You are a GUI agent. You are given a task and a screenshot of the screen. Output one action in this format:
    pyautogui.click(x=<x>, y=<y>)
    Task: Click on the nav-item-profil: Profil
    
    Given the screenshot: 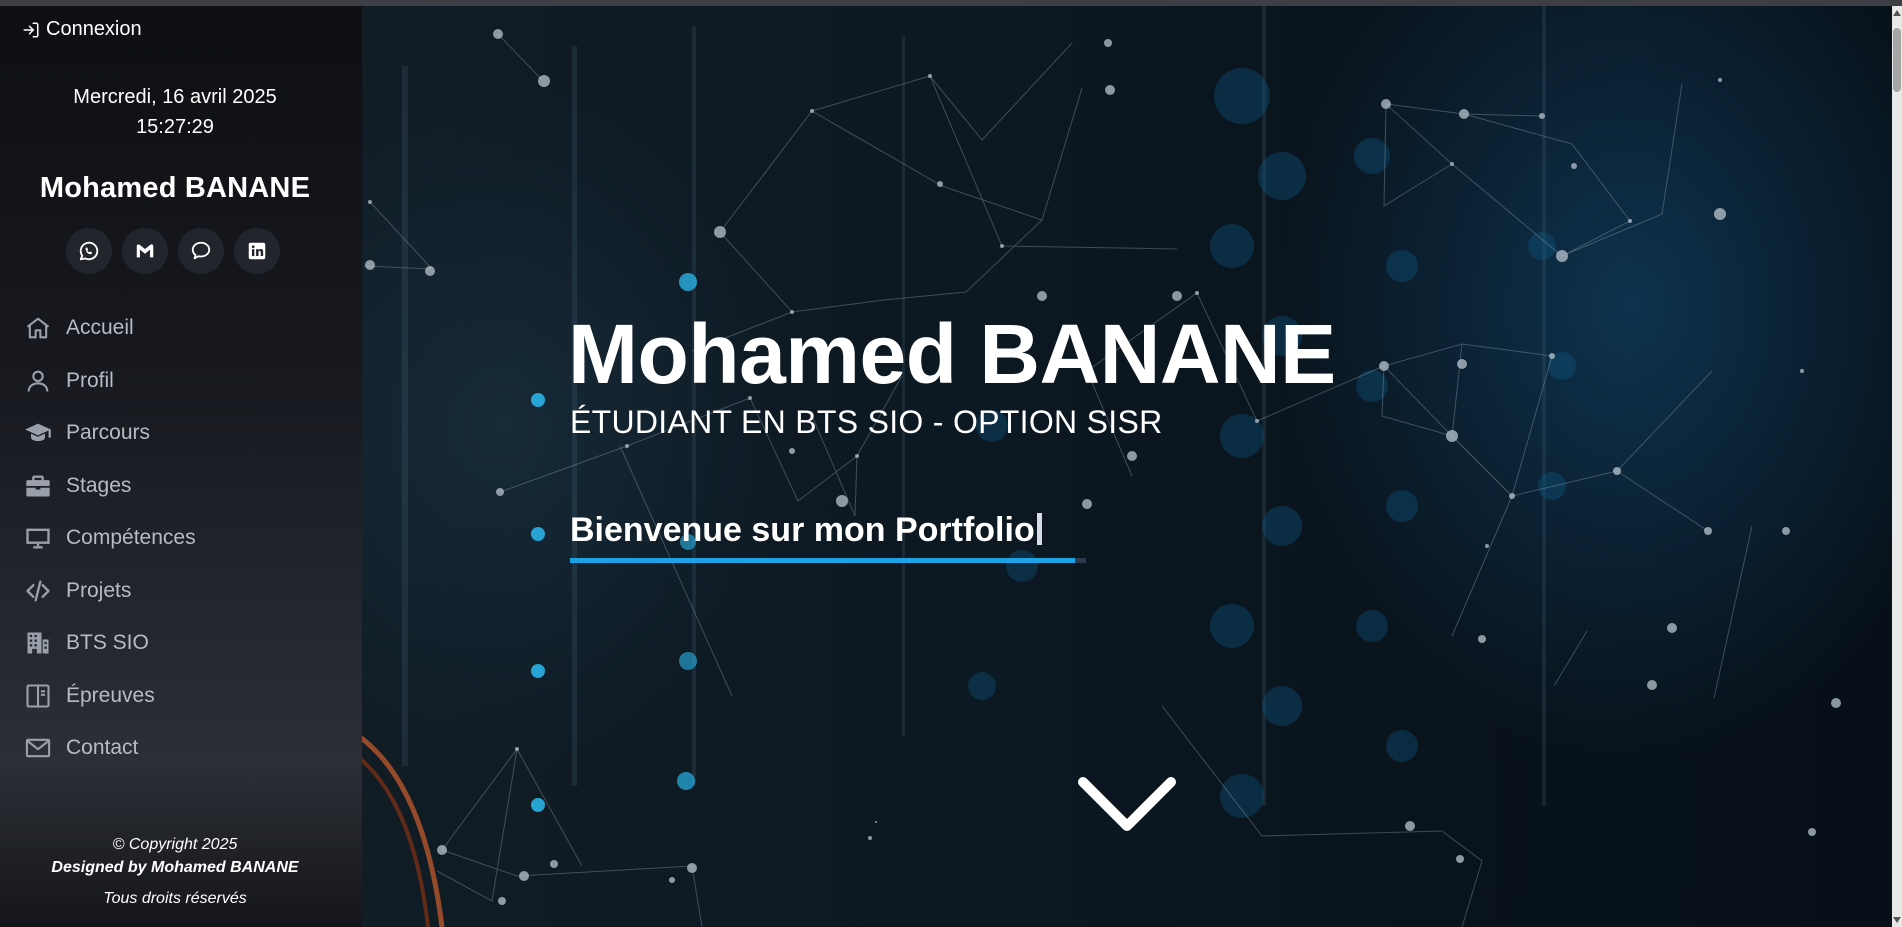 What is the action you would take?
    pyautogui.click(x=110, y=381)
    